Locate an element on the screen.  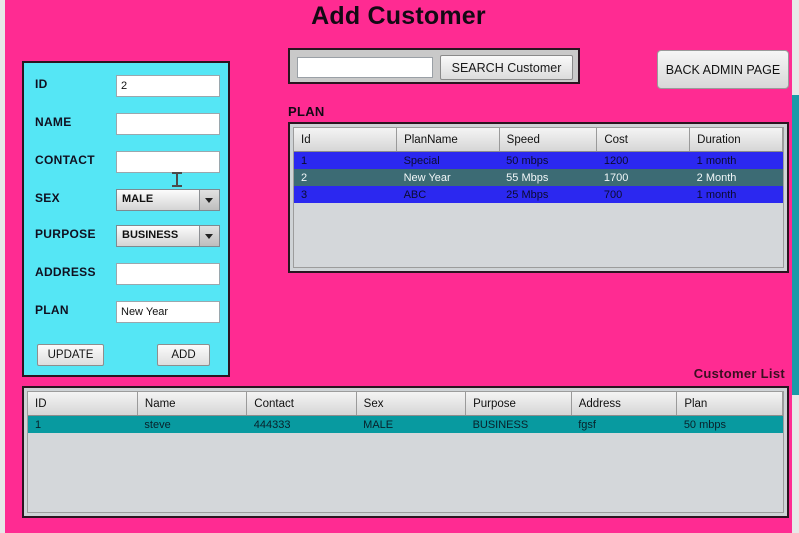
column-header: Speed is located at coordinates (548, 140).